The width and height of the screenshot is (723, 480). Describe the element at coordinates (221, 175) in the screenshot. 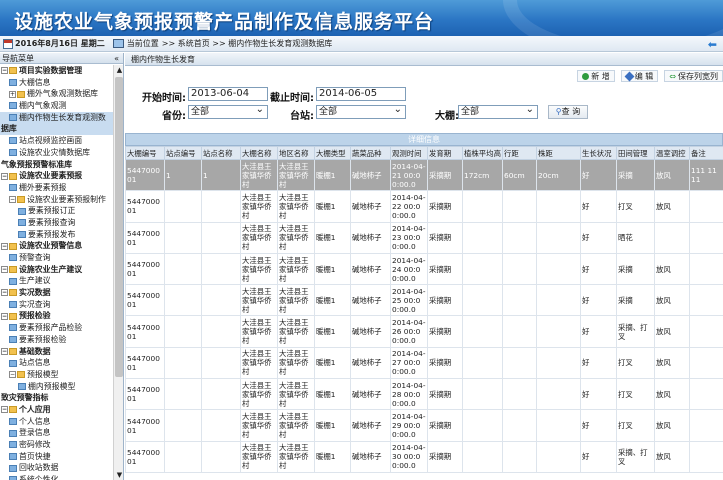

I see `table-cell: 1` at that location.